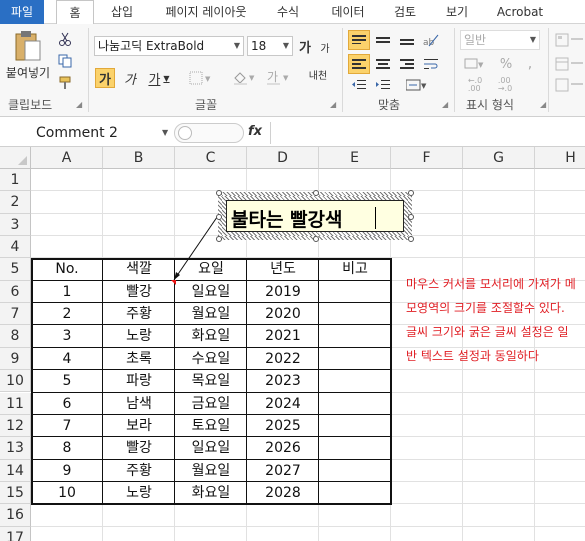 This screenshot has width=585, height=541. What do you see at coordinates (505, 85) in the screenshot?
I see `decrease-decimal-icon: .00 →.0` at bounding box center [505, 85].